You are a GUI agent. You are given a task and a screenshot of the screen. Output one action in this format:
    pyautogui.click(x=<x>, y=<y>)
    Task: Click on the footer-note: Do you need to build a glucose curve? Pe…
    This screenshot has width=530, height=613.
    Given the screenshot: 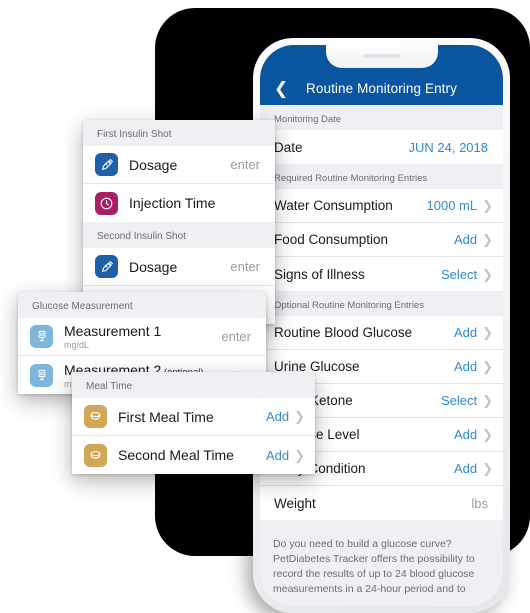 What is the action you would take?
    pyautogui.click(x=381, y=567)
    